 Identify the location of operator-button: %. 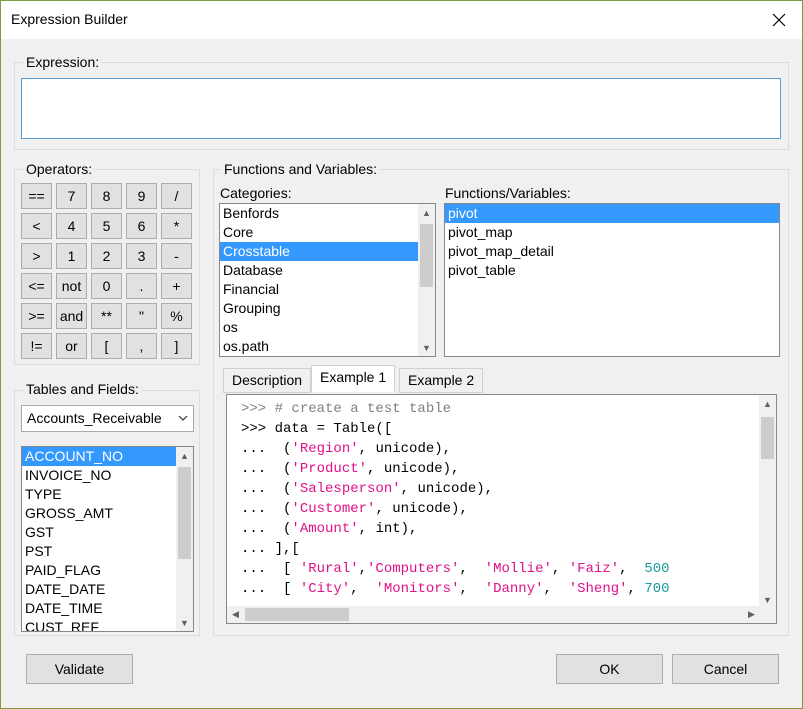
(176, 316).